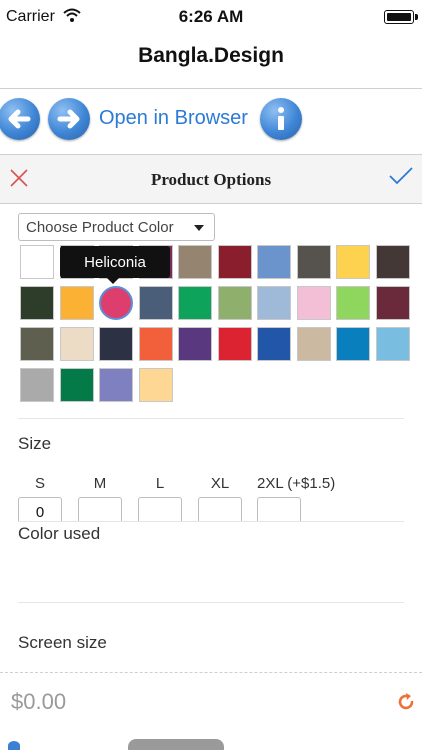 The height and width of the screenshot is (750, 422). Describe the element at coordinates (160, 509) in the screenshot. I see `size-l-quantity-input` at that location.